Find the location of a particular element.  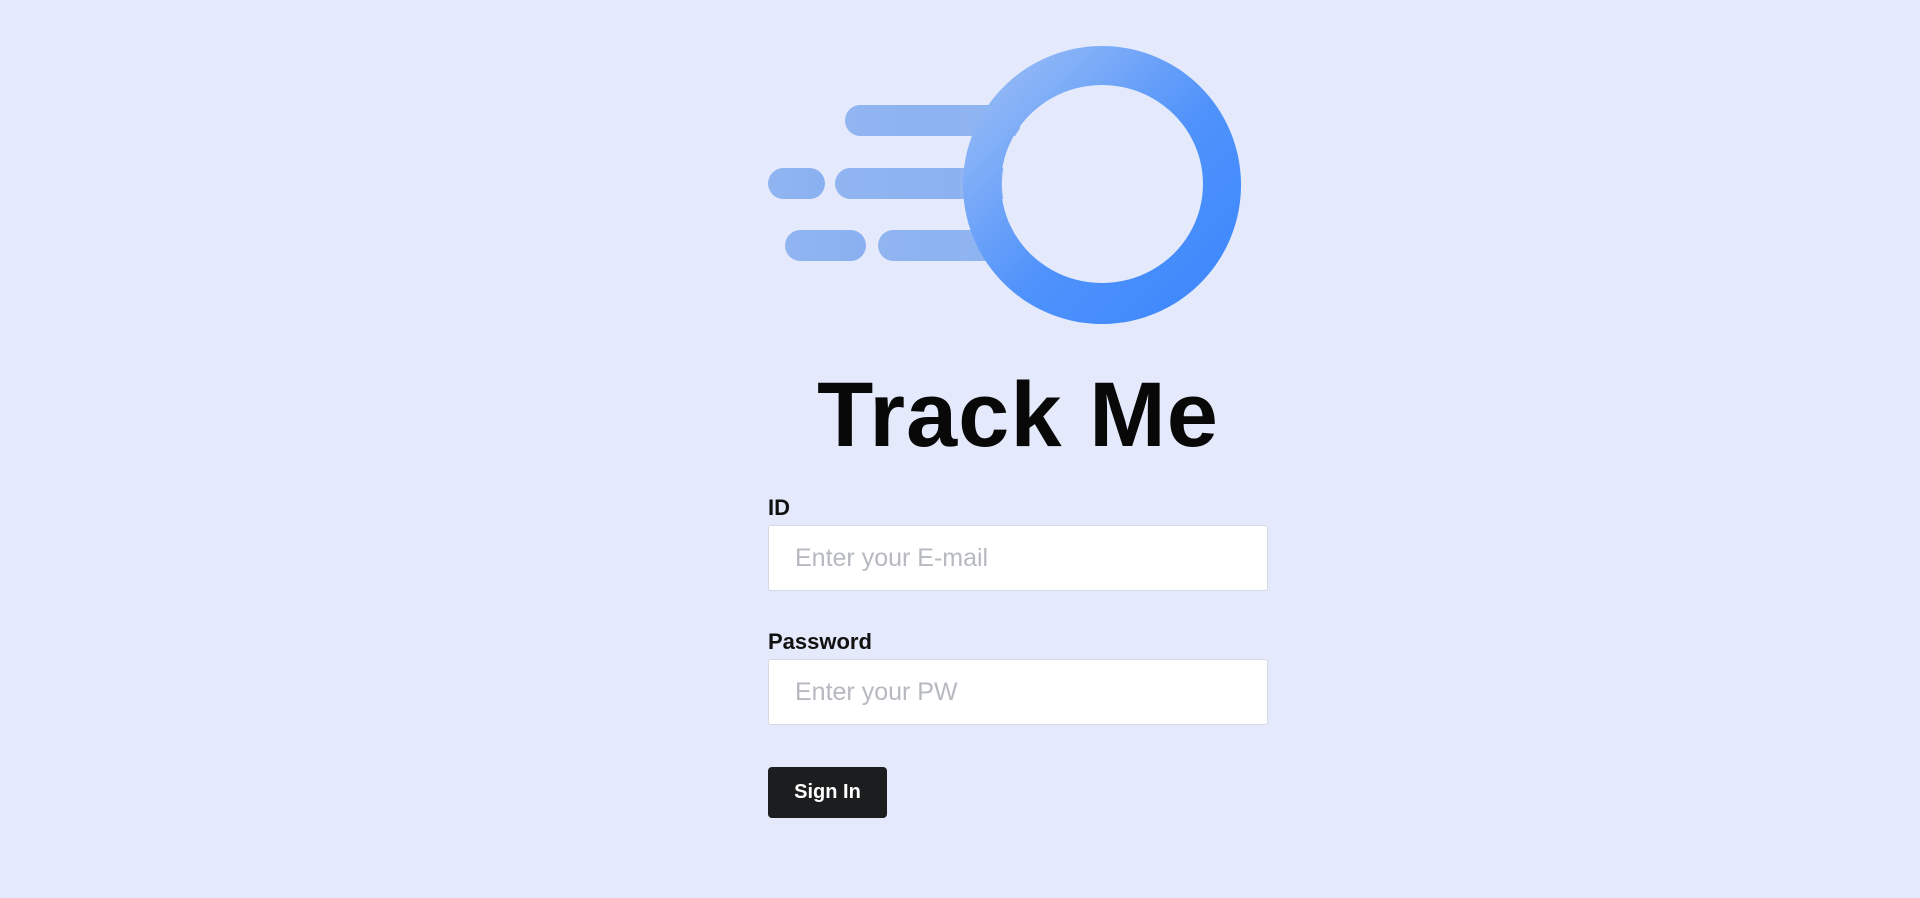

email-input is located at coordinates (1018, 558).